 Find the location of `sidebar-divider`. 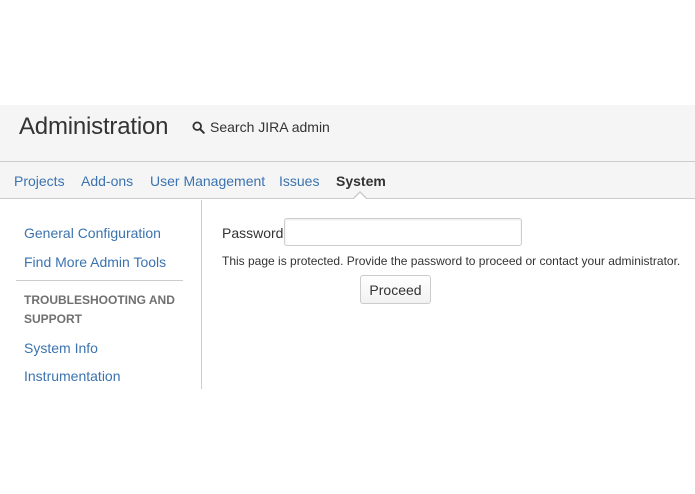

sidebar-divider is located at coordinates (99, 280).